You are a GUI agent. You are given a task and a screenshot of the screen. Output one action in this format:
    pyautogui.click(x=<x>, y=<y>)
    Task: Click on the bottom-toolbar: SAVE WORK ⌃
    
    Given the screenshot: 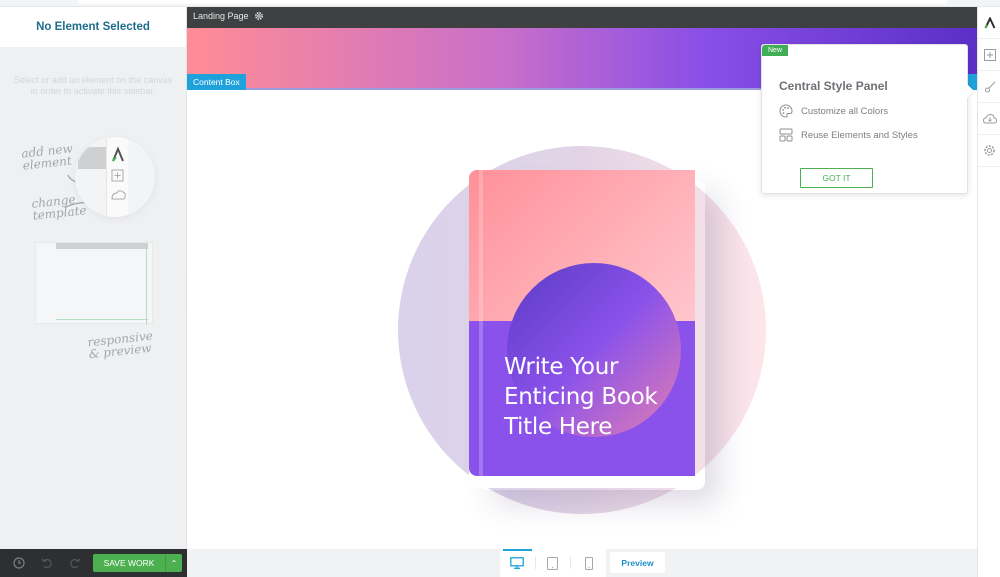 What is the action you would take?
    pyautogui.click(x=93, y=563)
    